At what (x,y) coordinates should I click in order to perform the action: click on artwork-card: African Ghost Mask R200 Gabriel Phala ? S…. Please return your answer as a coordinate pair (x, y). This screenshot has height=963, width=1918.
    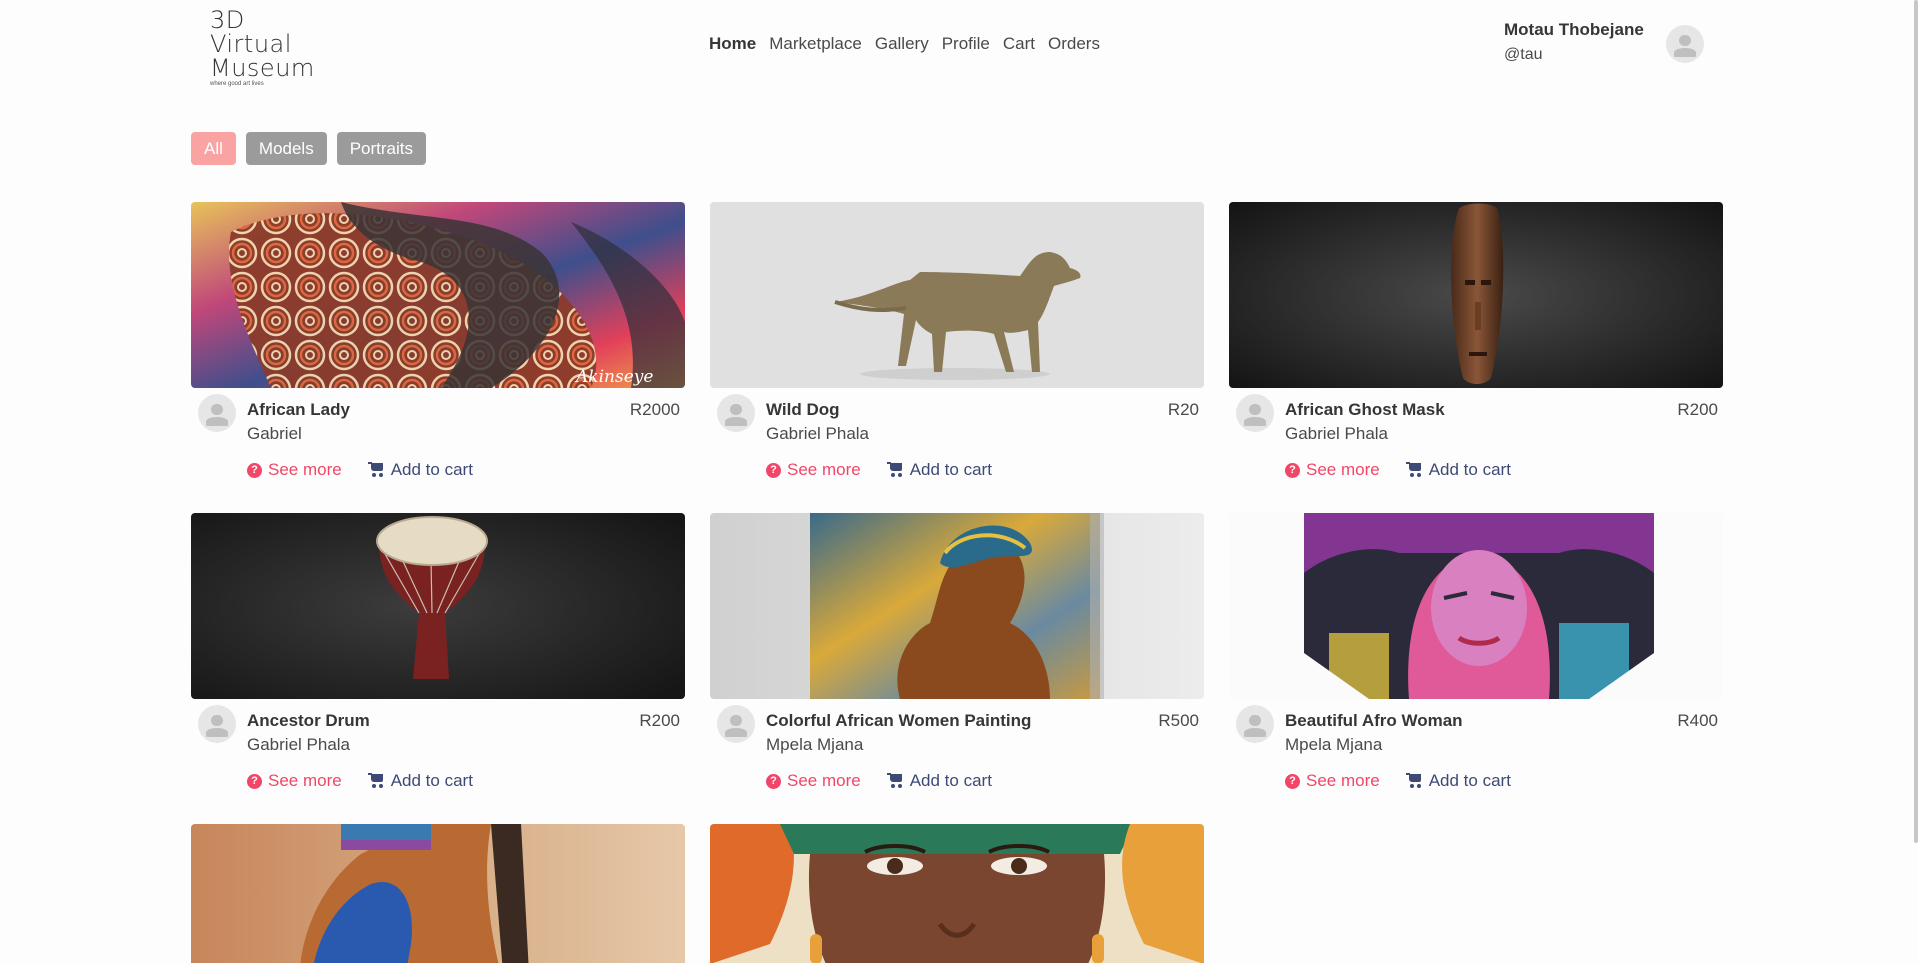
    Looking at the image, I should click on (1476, 340).